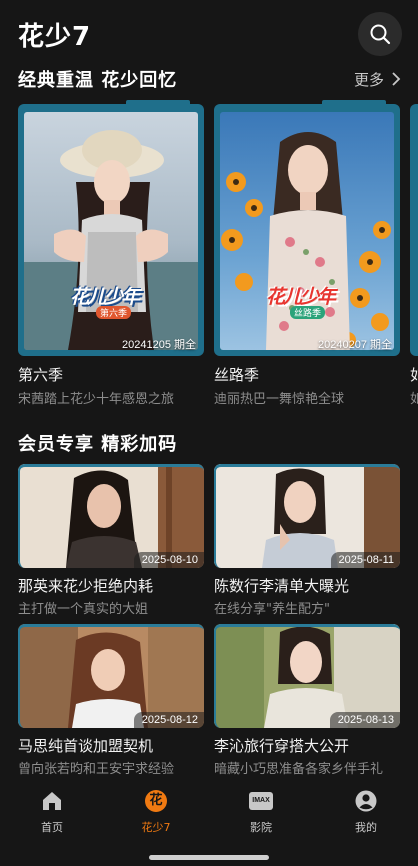 The image size is (418, 866). I want to click on clip-subtitle: 暗藏小巧思准备各家乡伴手礼, so click(299, 769).